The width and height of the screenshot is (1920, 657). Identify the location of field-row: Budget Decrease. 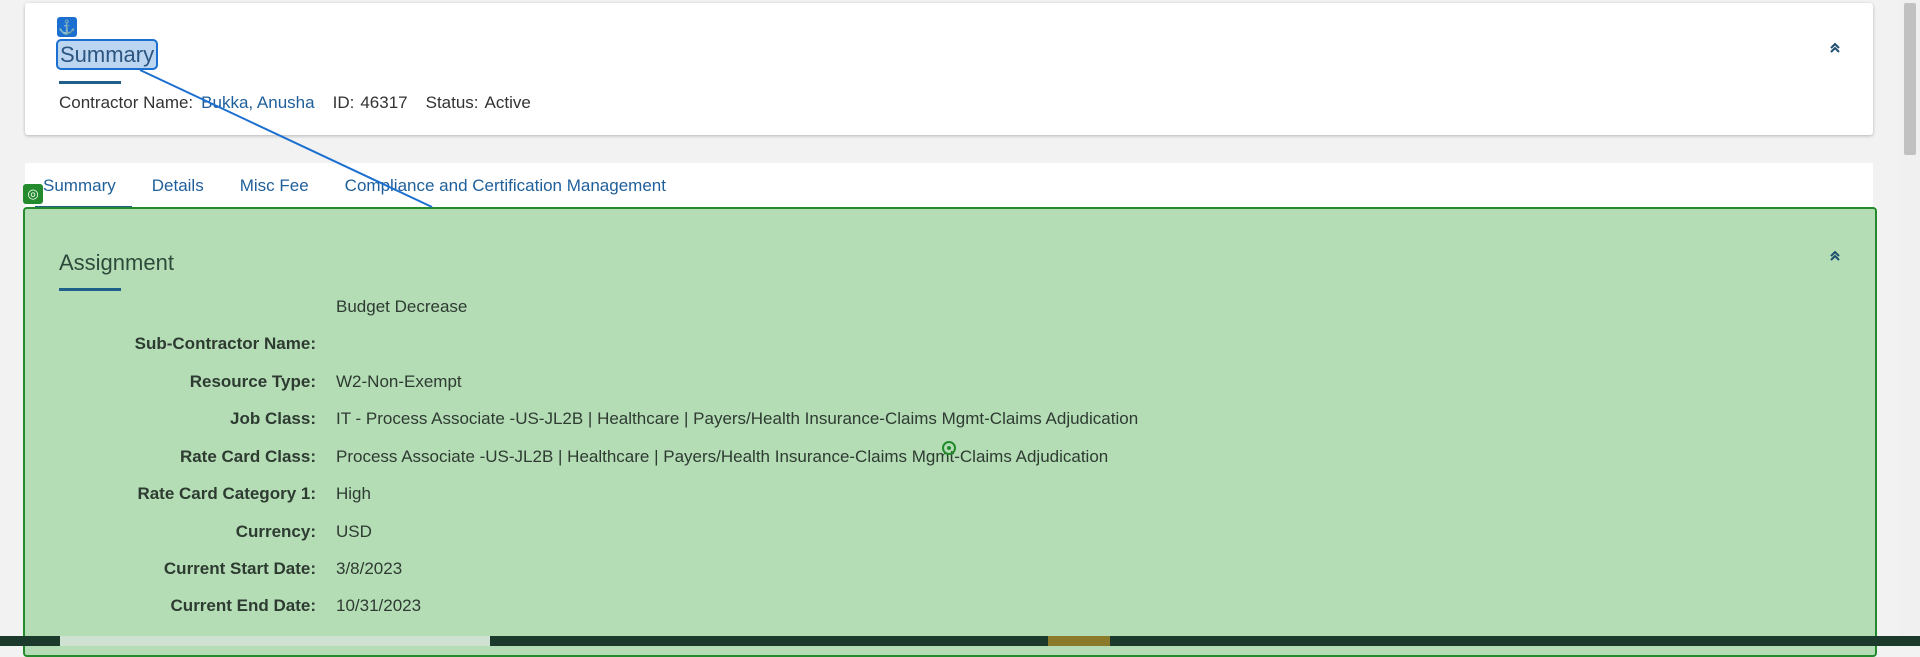
(659, 307).